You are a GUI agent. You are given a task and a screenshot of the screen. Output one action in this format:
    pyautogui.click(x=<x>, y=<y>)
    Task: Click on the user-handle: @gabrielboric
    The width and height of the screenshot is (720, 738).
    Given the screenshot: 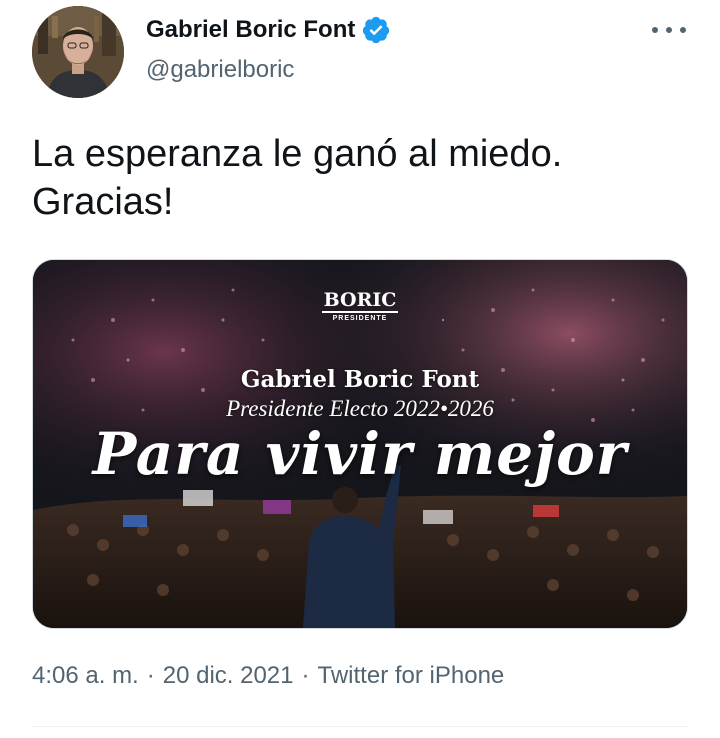 What is the action you would take?
    pyautogui.click(x=268, y=70)
    